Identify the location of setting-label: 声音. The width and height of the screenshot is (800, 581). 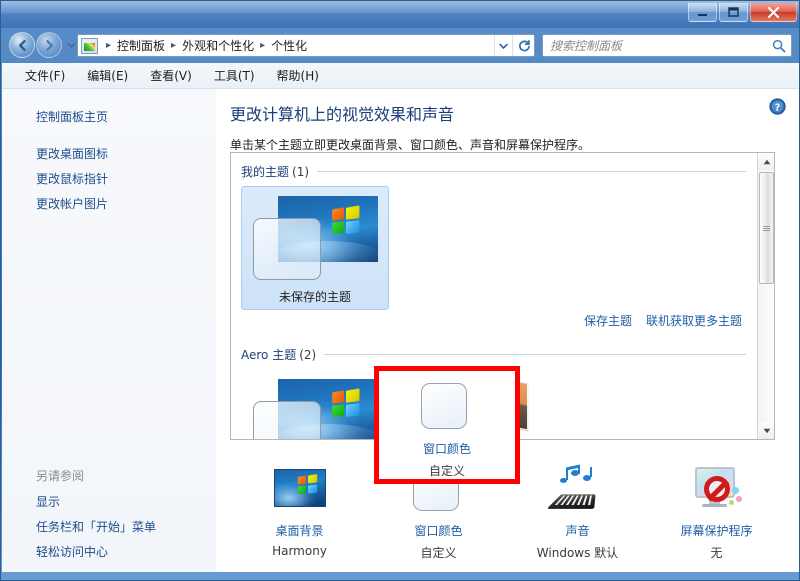
(577, 530).